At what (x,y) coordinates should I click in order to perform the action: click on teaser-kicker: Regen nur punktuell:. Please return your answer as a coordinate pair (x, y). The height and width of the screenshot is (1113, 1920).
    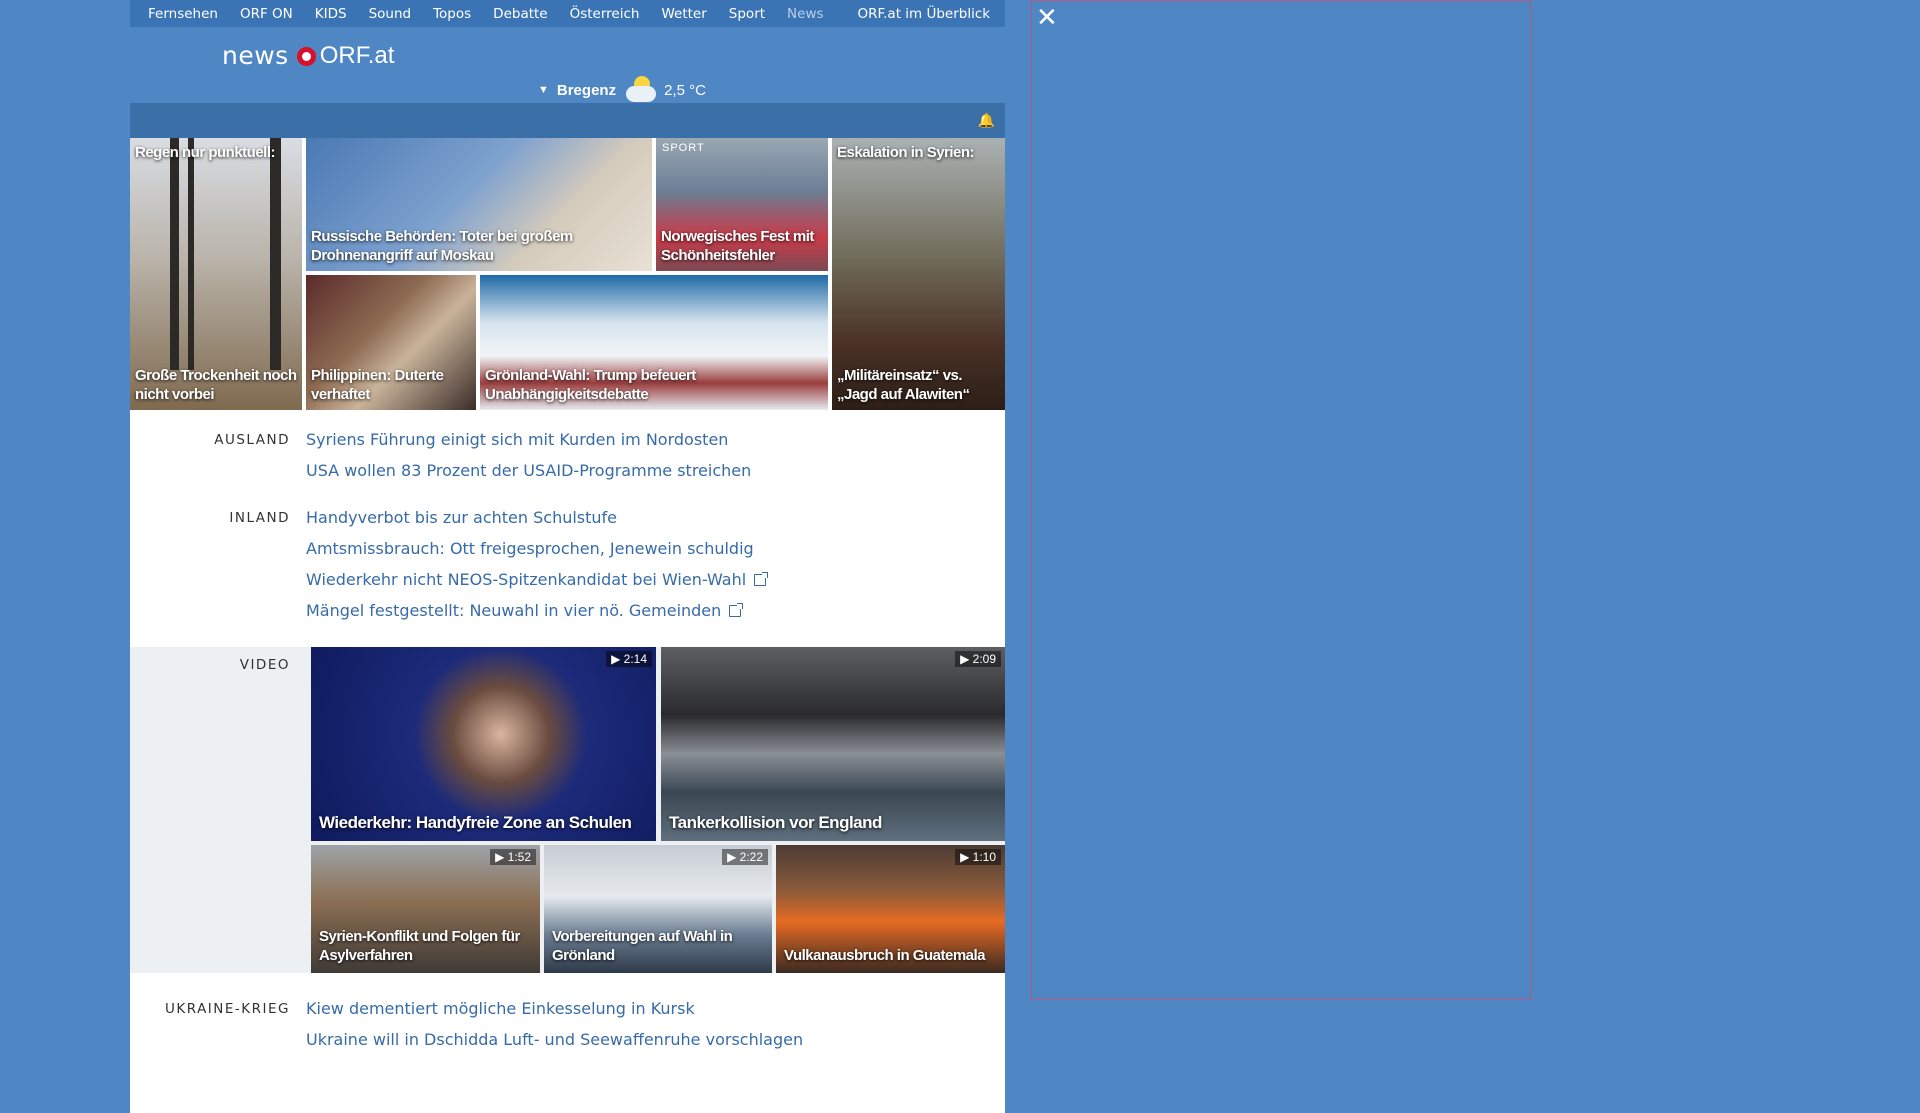
    Looking at the image, I should click on (205, 152).